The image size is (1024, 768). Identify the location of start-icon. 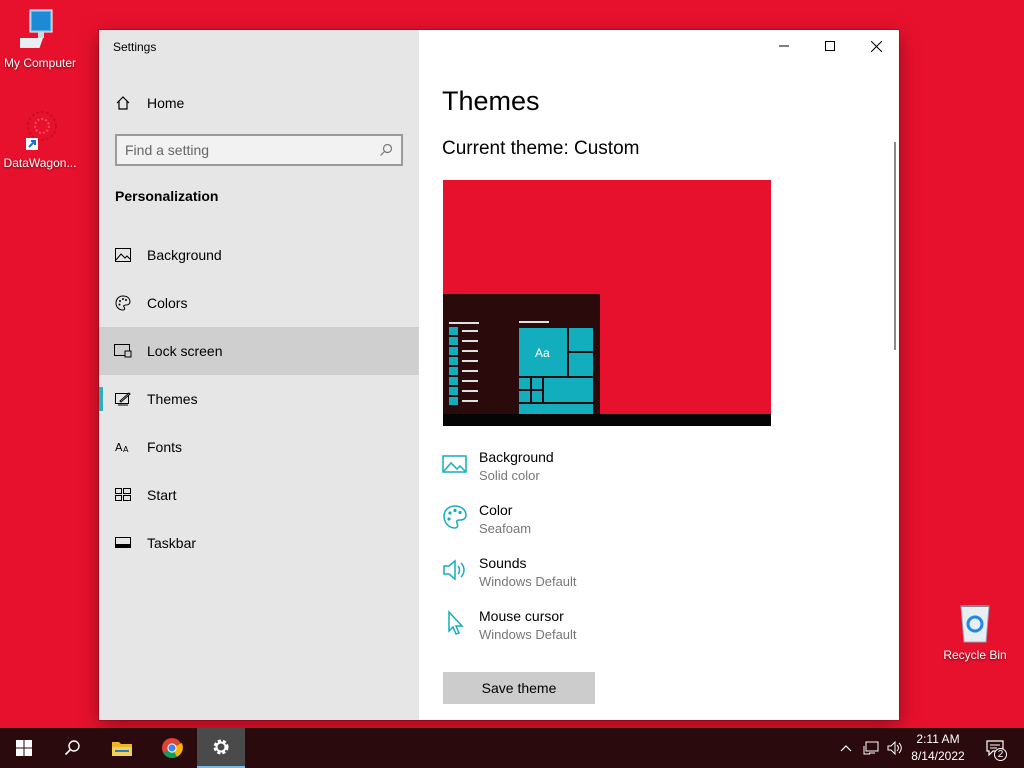
(123, 495).